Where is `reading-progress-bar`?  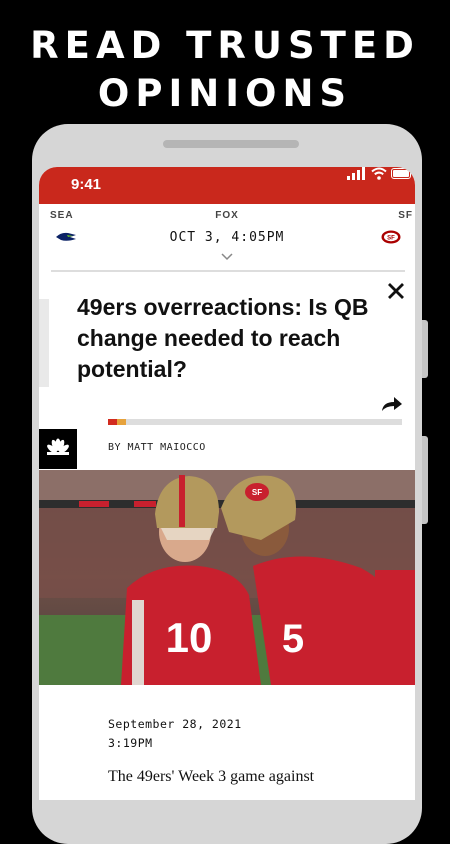 reading-progress-bar is located at coordinates (255, 422).